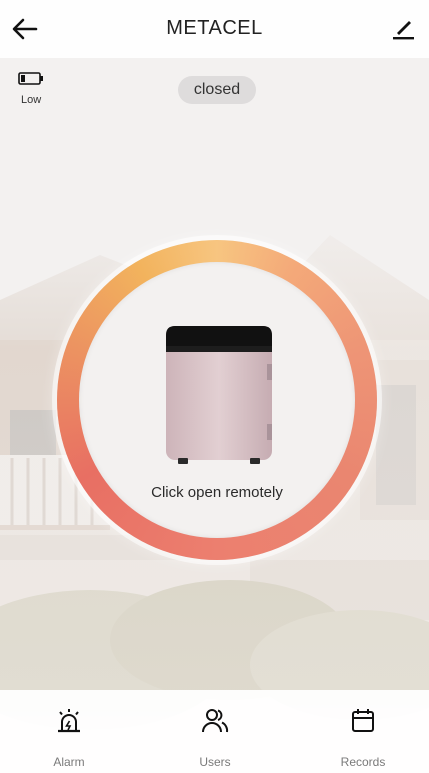  I want to click on tab-users-label: Users, so click(215, 762).